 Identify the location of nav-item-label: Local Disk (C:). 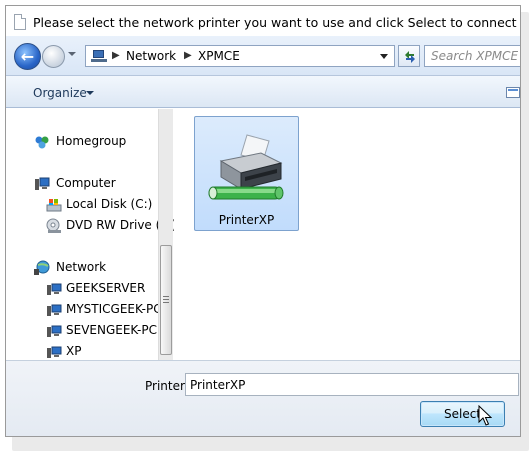
(109, 204).